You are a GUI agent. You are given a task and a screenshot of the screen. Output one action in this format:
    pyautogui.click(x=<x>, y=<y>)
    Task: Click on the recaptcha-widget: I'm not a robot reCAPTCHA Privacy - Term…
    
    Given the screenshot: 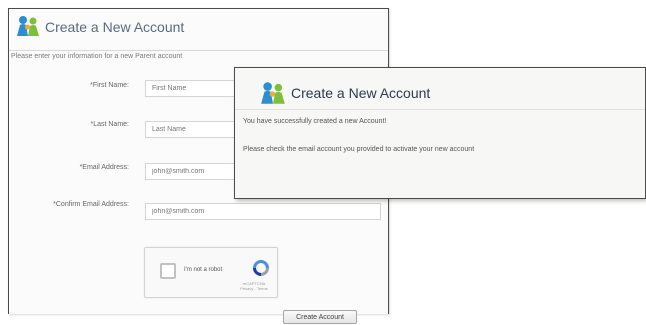 What is the action you would take?
    pyautogui.click(x=211, y=272)
    